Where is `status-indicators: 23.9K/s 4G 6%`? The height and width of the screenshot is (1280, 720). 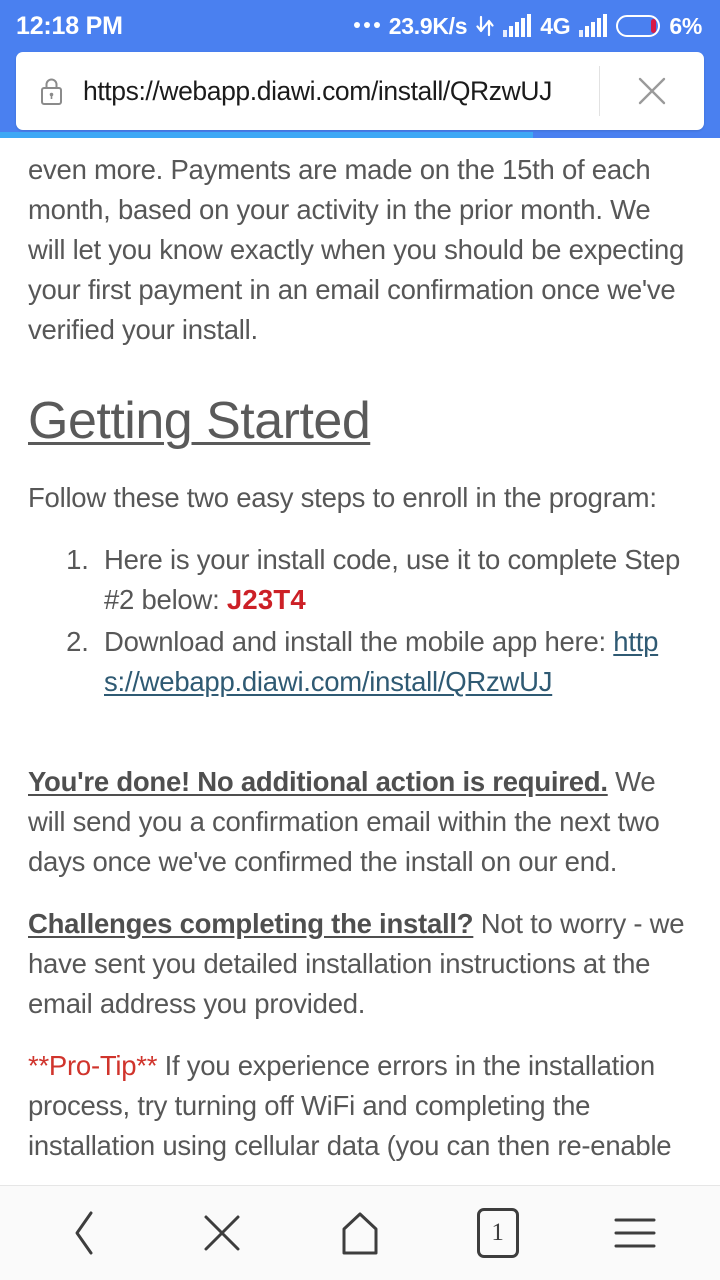
status-indicators: 23.9K/s 4G 6% is located at coordinates (527, 26).